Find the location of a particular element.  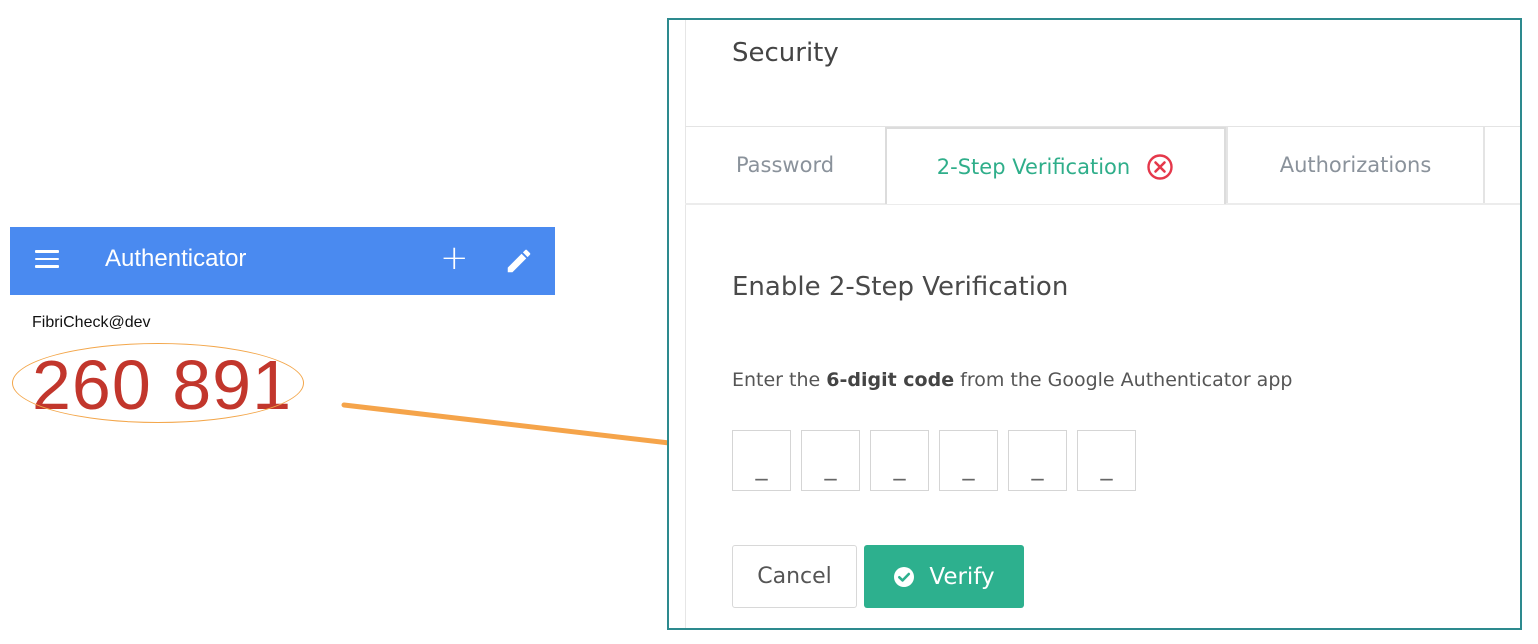

hamburger-icon is located at coordinates (47, 260).